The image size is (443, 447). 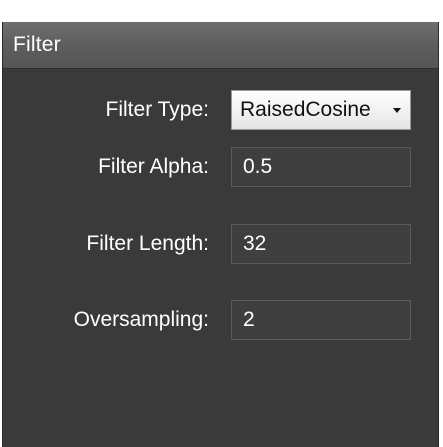 I want to click on filter-type-row: Filter Type: RaisedCosine, so click(x=220, y=110).